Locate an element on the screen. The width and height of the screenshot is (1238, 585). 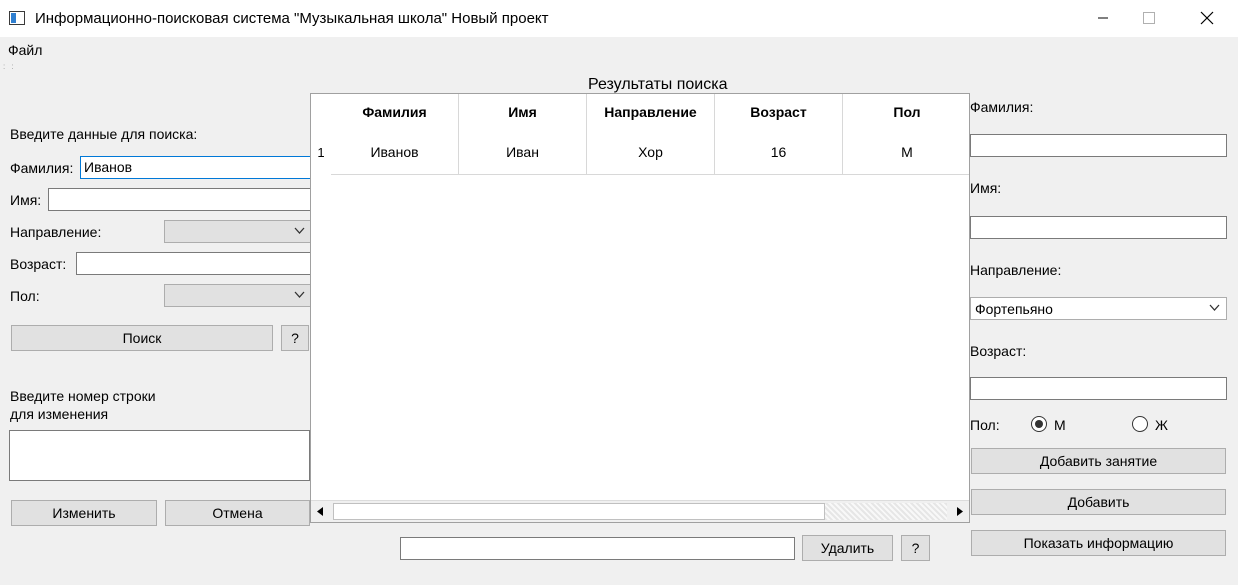
edit-row-number-input is located at coordinates (159, 455).